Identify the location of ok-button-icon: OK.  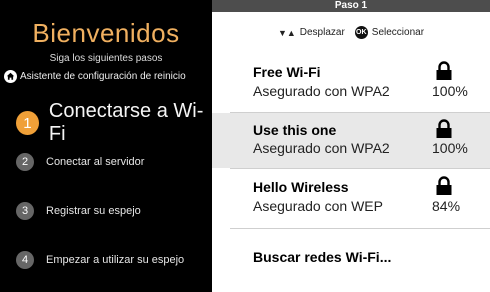
(361, 32).